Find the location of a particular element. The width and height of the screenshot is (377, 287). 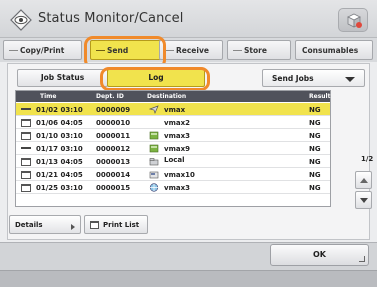

cube-icon is located at coordinates (354, 20).